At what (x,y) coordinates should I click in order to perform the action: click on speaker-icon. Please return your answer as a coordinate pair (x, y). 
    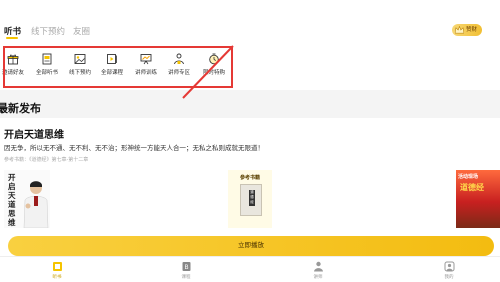
    Looking at the image, I should click on (318, 266).